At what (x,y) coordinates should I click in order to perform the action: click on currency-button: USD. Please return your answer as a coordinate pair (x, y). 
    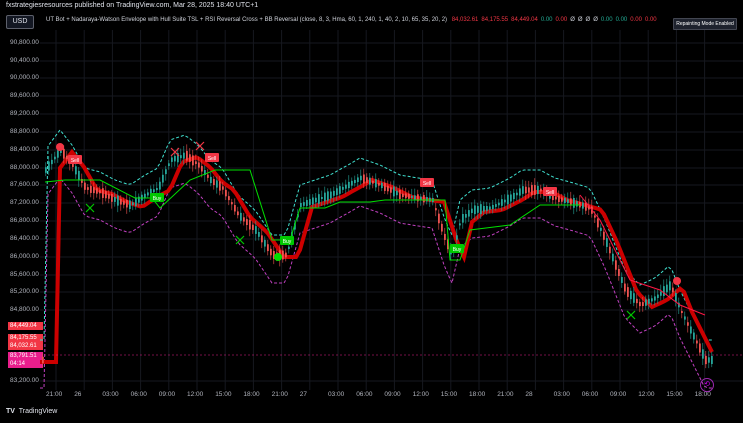
    Looking at the image, I should click on (20, 22).